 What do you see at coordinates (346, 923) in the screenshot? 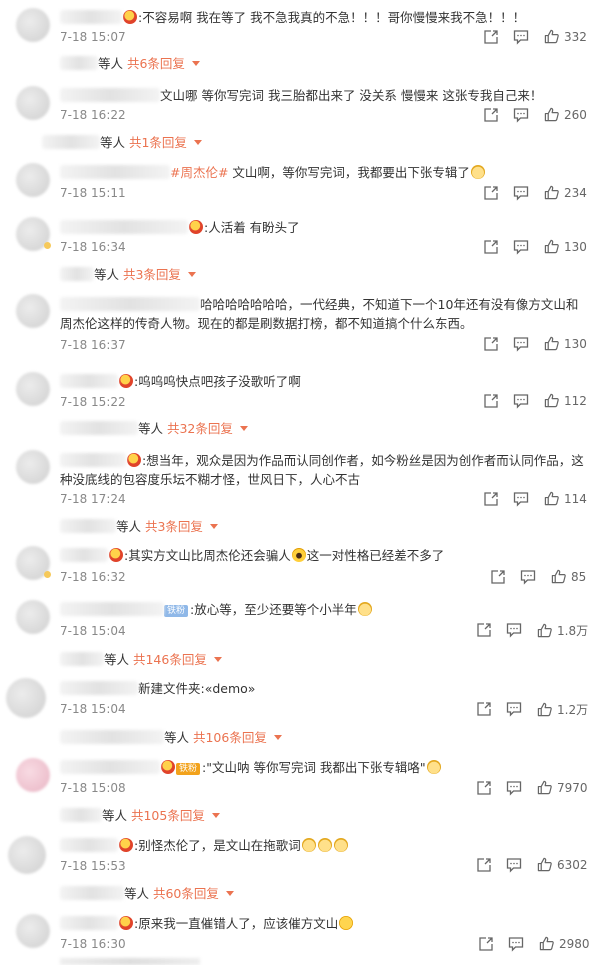
I see `smile-emoji-icon` at bounding box center [346, 923].